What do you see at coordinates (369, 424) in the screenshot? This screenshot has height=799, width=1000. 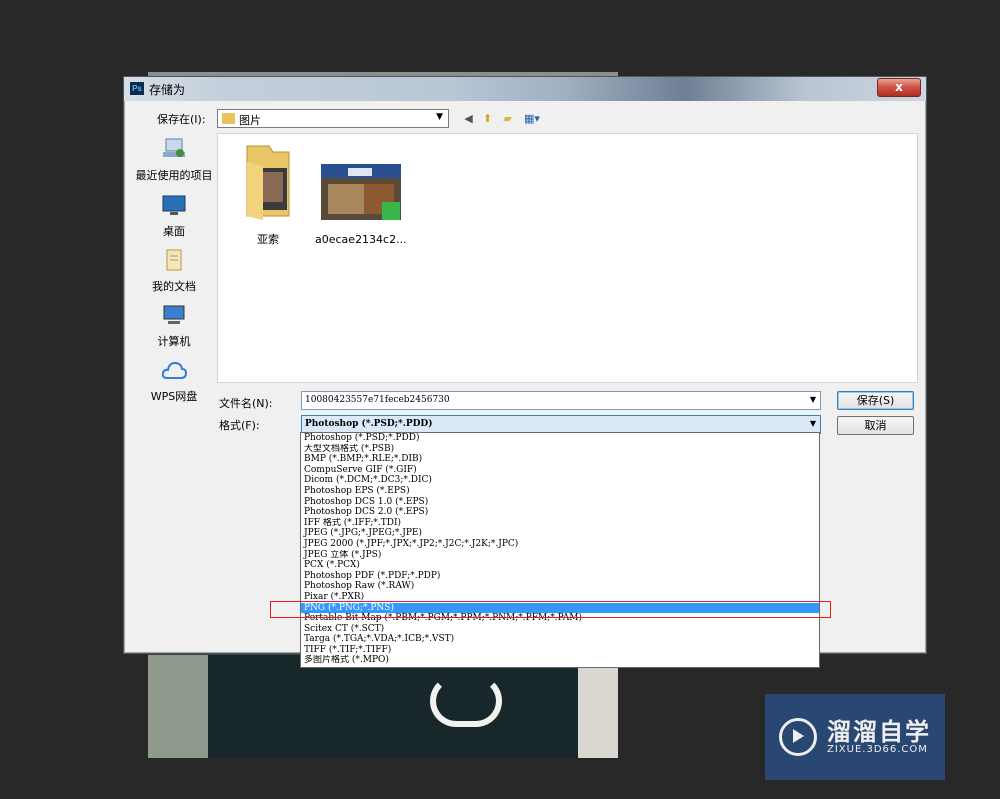 I see `format-value: Photoshop (*.PSD;*.PDD)` at bounding box center [369, 424].